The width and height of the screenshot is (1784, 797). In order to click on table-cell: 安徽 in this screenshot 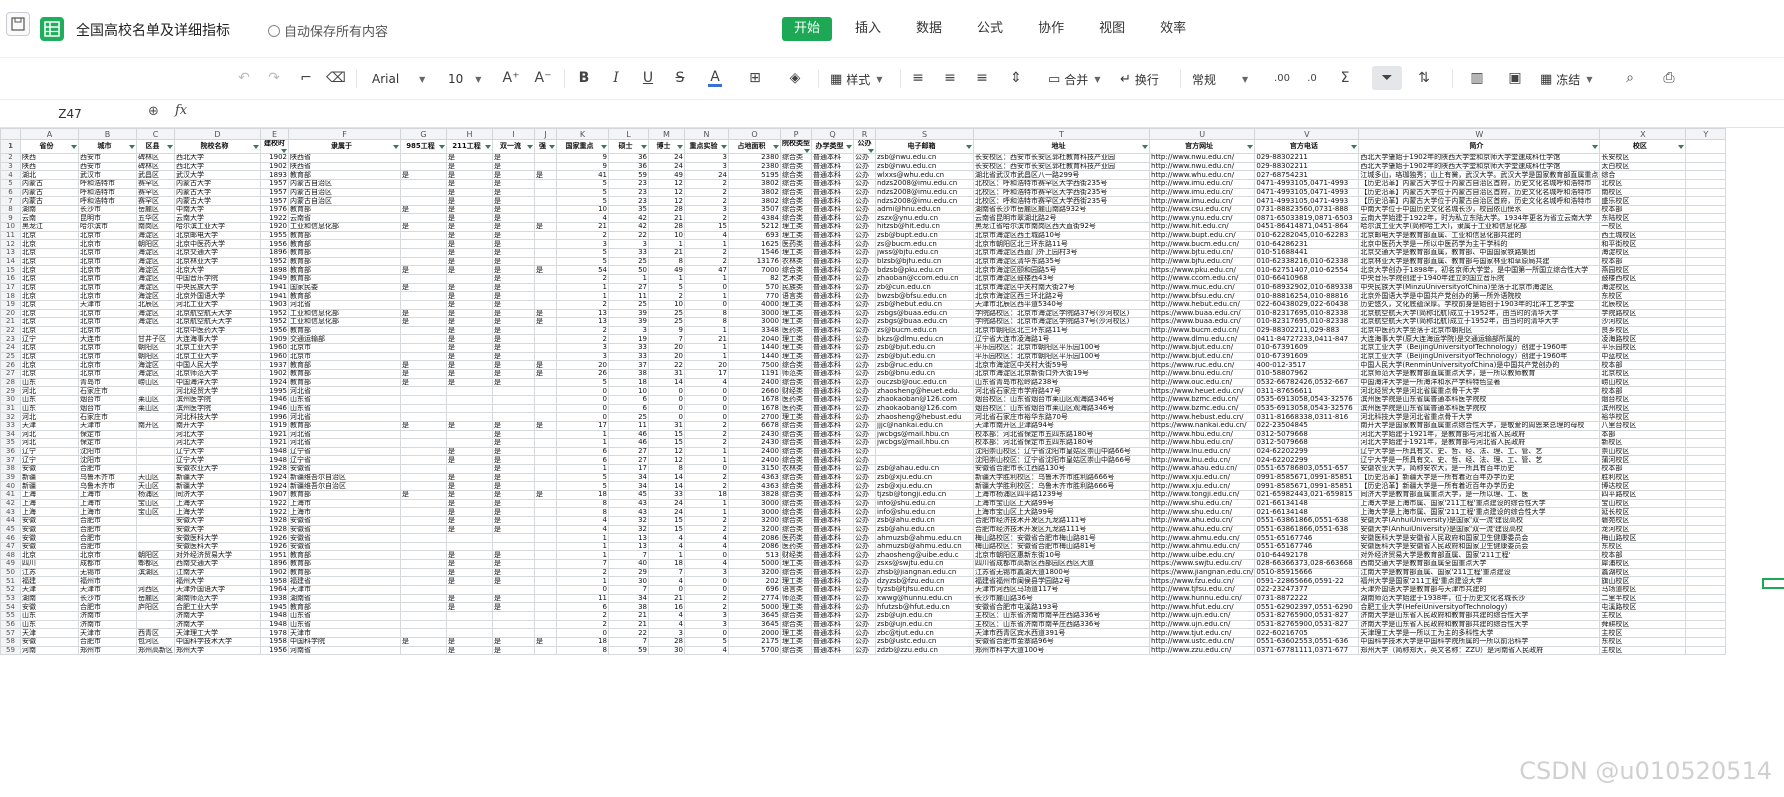, I will do `click(49, 529)`.